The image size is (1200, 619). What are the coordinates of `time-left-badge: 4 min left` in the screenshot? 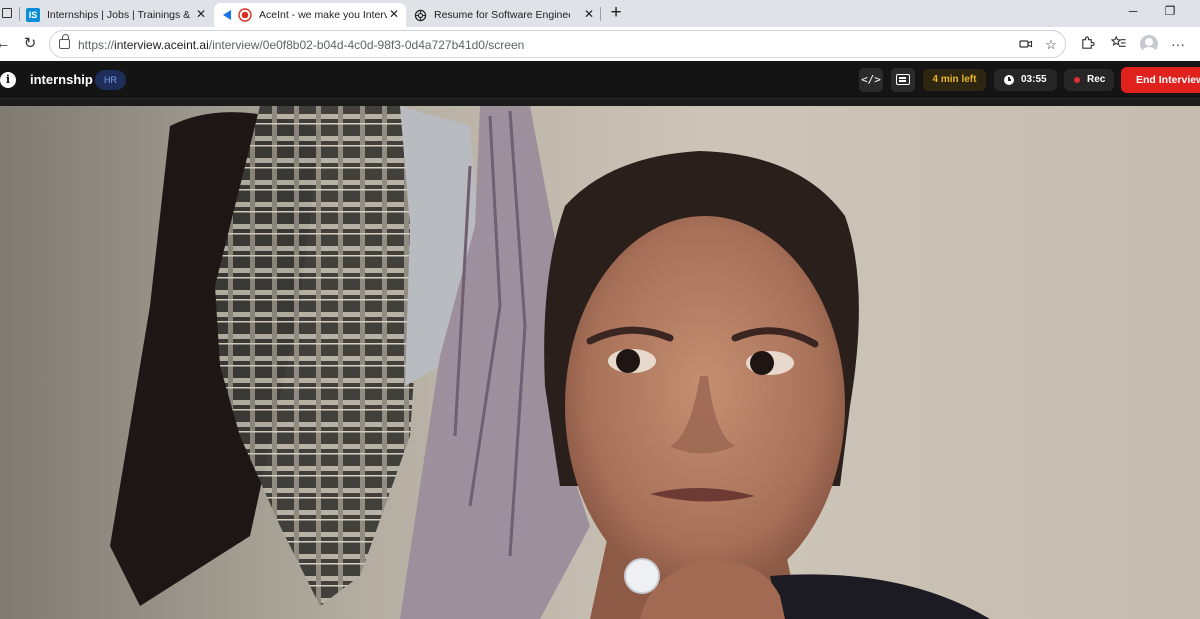 It's located at (954, 80).